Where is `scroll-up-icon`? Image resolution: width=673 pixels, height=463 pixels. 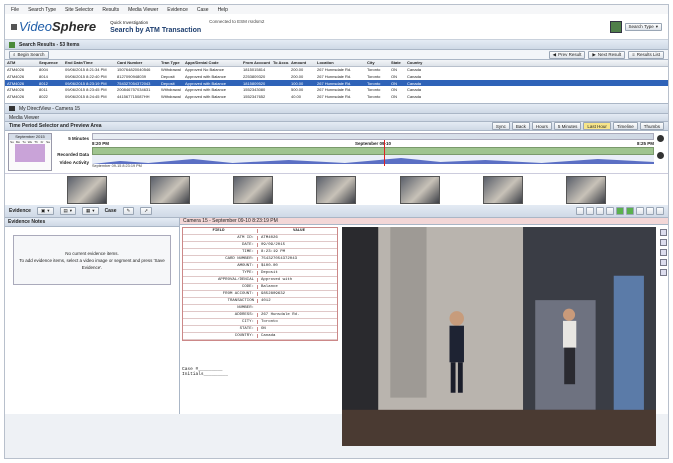 scroll-up-icon is located at coordinates (660, 138).